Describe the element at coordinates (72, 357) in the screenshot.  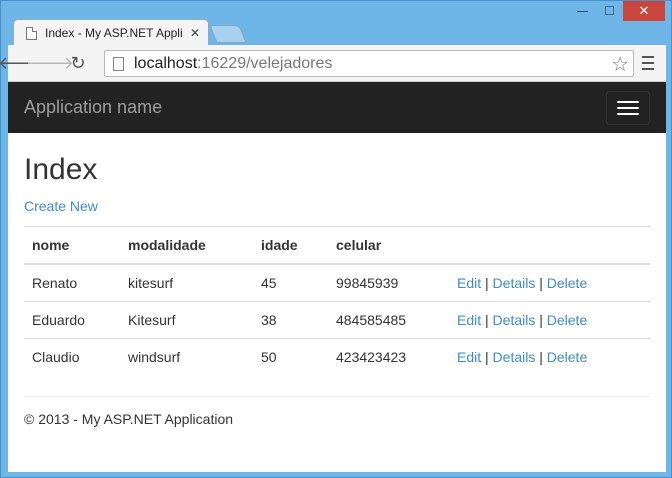
I see `cell-nome: Claudio` at that location.